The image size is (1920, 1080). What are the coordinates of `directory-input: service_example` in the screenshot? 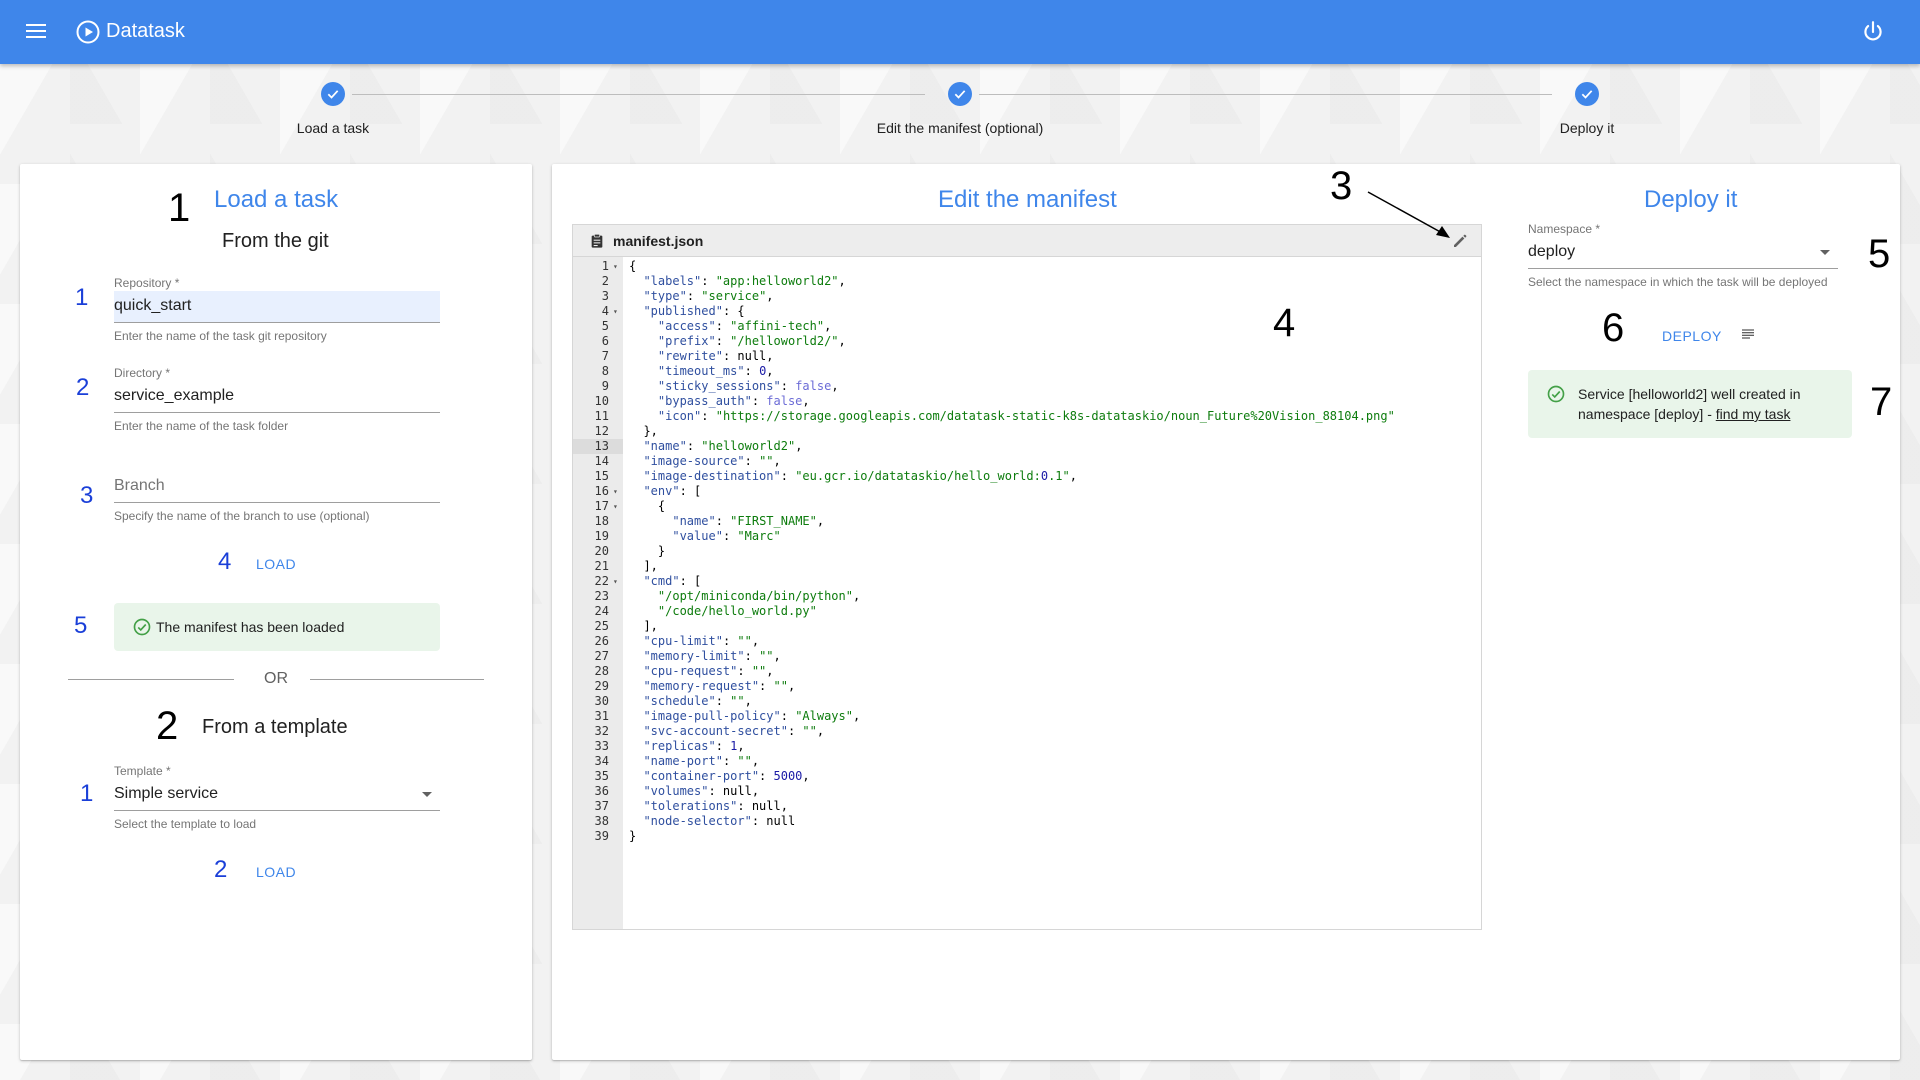 It's located at (277, 397).